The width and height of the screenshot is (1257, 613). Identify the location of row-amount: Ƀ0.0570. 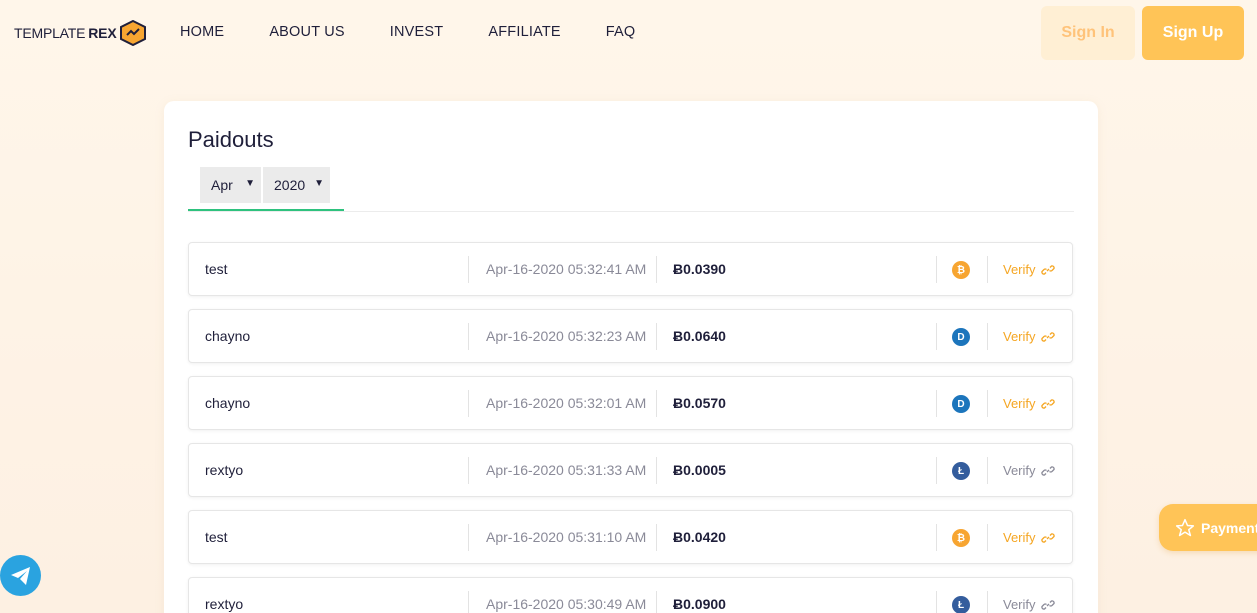
(699, 403).